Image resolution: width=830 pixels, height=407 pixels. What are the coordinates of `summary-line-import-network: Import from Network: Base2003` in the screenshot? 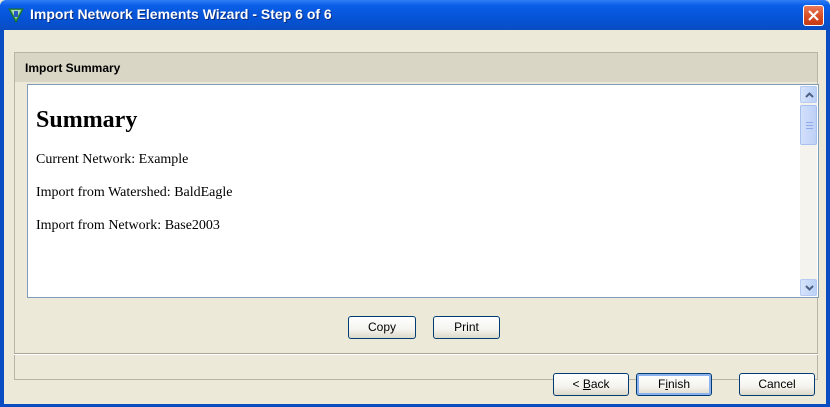 It's located at (128, 225).